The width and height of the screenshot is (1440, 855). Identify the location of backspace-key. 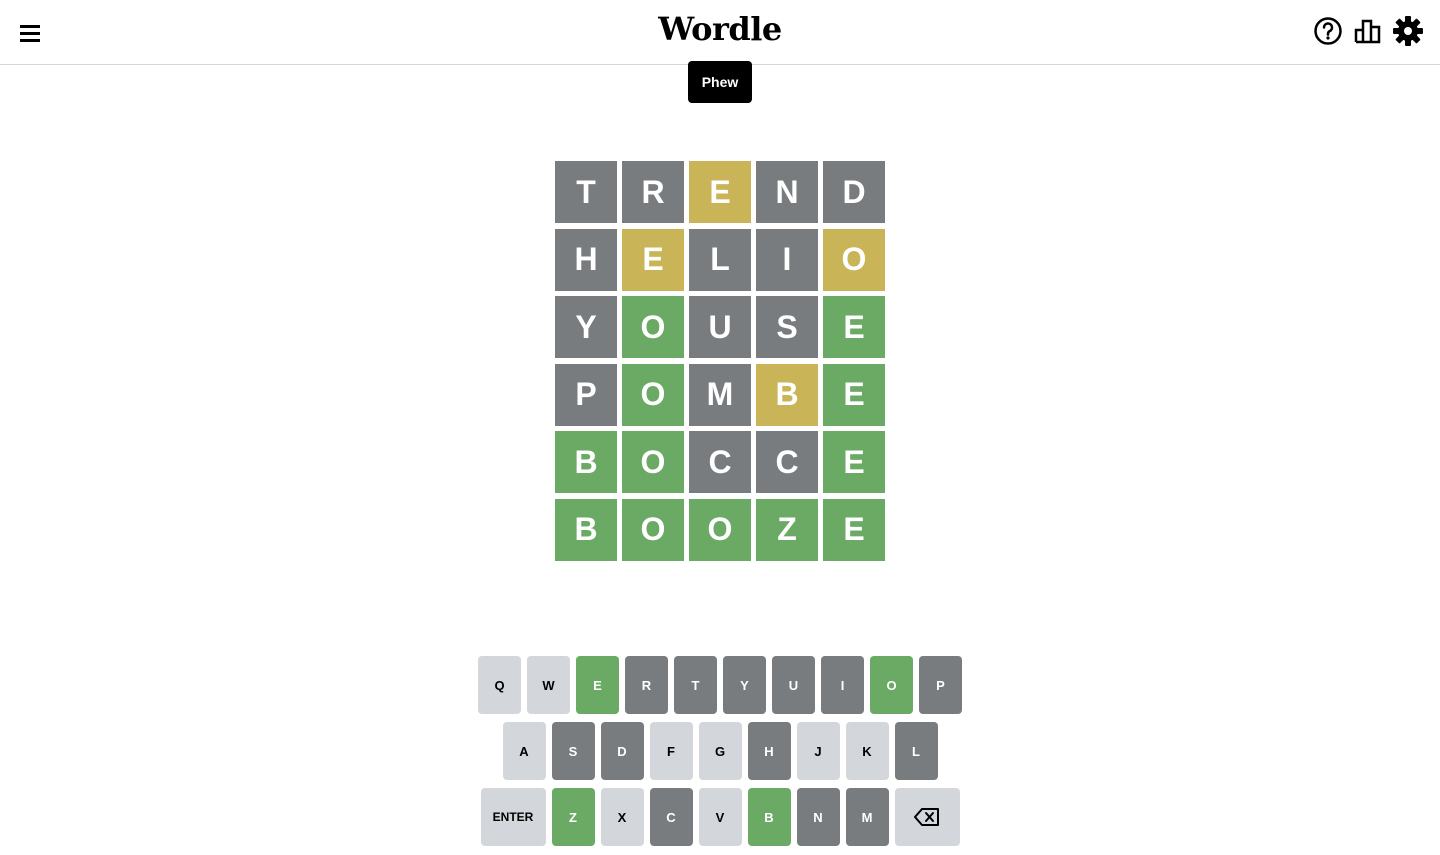
(927, 817).